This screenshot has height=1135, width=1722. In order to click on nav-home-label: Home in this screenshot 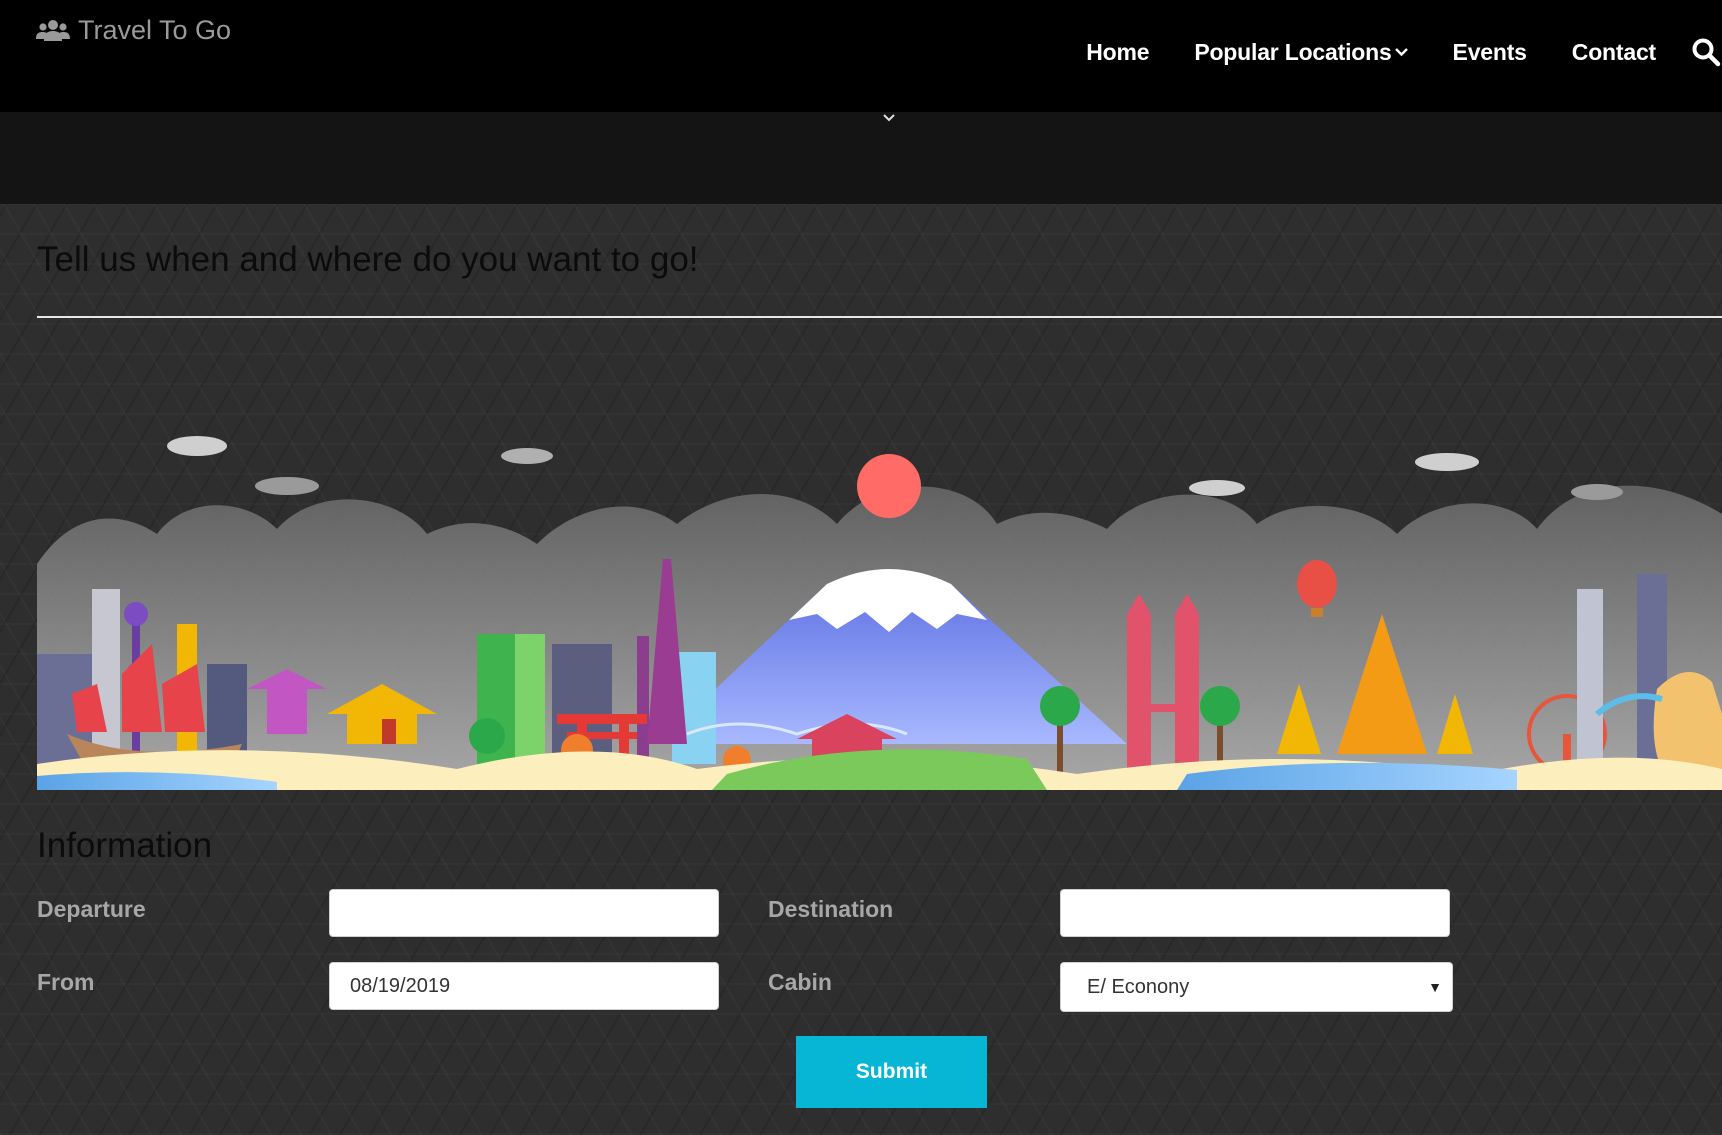, I will do `click(1118, 51)`.